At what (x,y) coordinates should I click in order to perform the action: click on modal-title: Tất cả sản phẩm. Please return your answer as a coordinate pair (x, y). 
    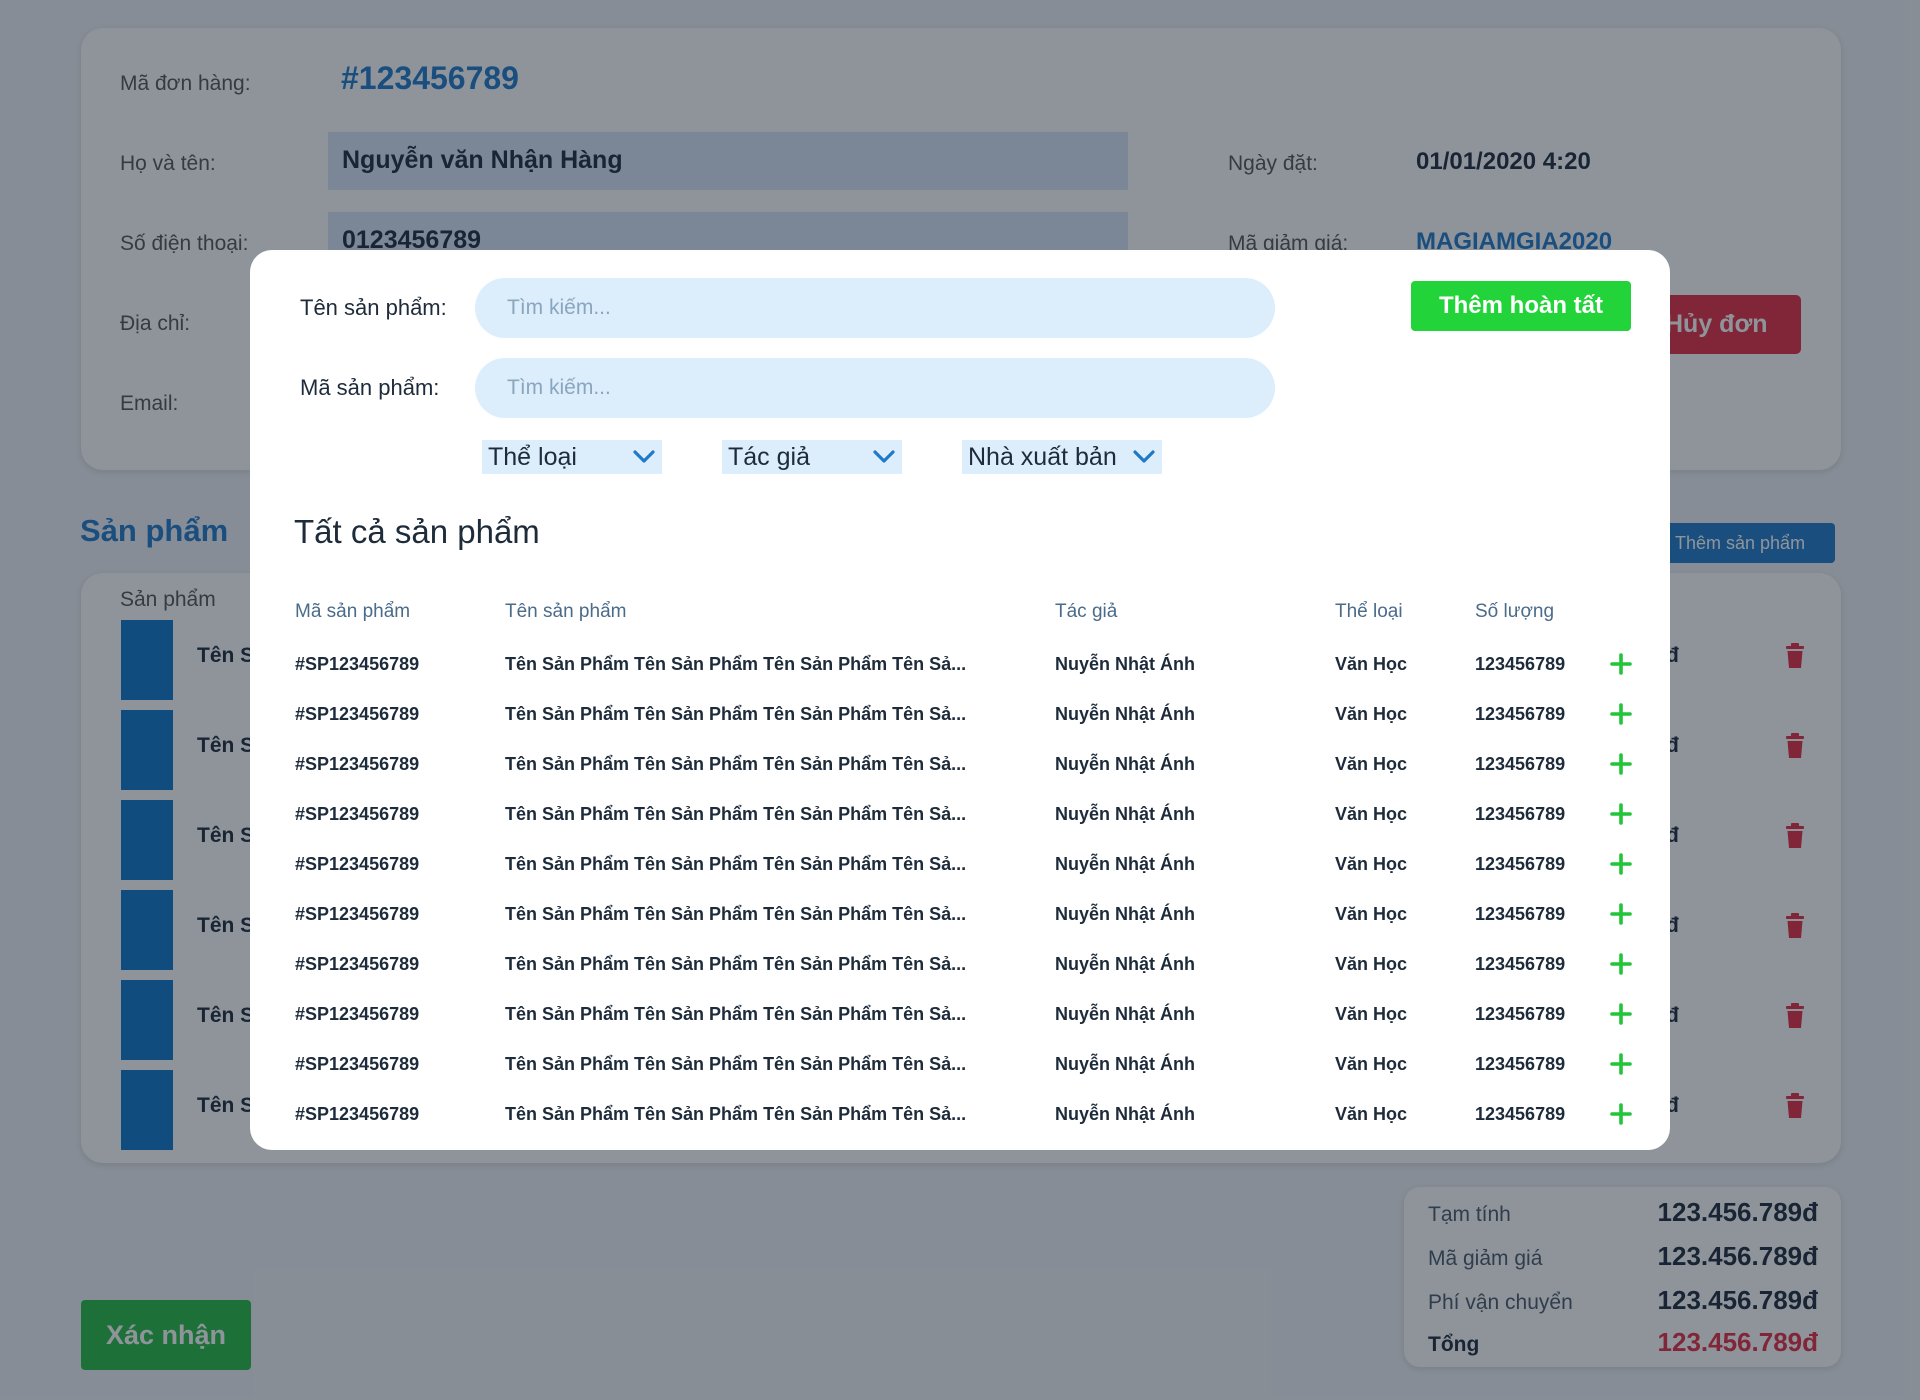
    Looking at the image, I should click on (417, 531).